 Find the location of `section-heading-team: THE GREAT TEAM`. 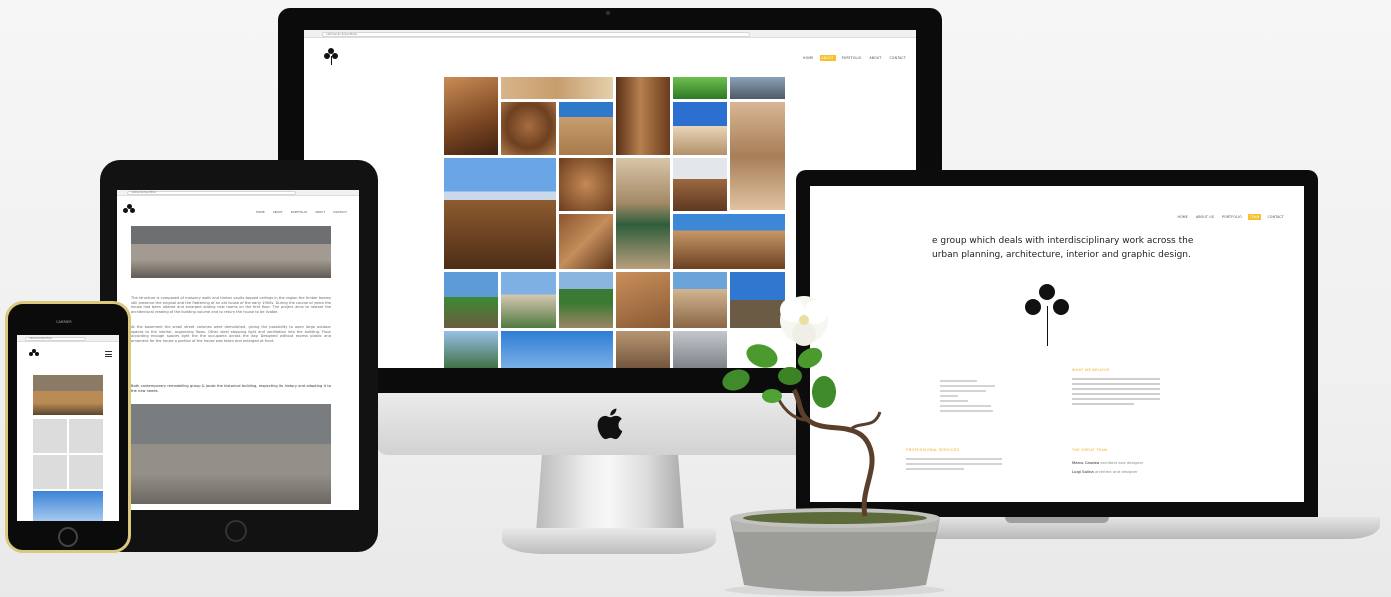

section-heading-team: THE GREAT TEAM is located at coordinates (1090, 450).